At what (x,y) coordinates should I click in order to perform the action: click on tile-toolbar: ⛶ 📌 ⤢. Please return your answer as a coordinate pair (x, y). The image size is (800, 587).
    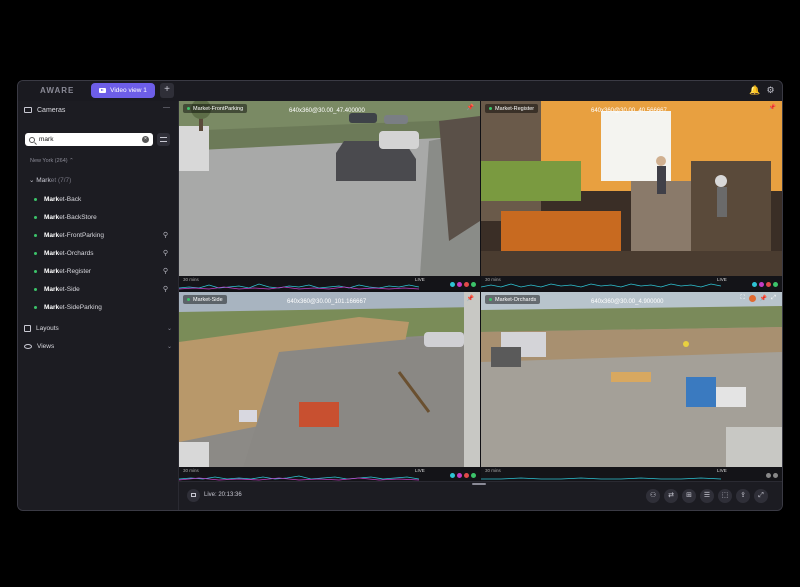
    Looking at the image, I should click on (758, 298).